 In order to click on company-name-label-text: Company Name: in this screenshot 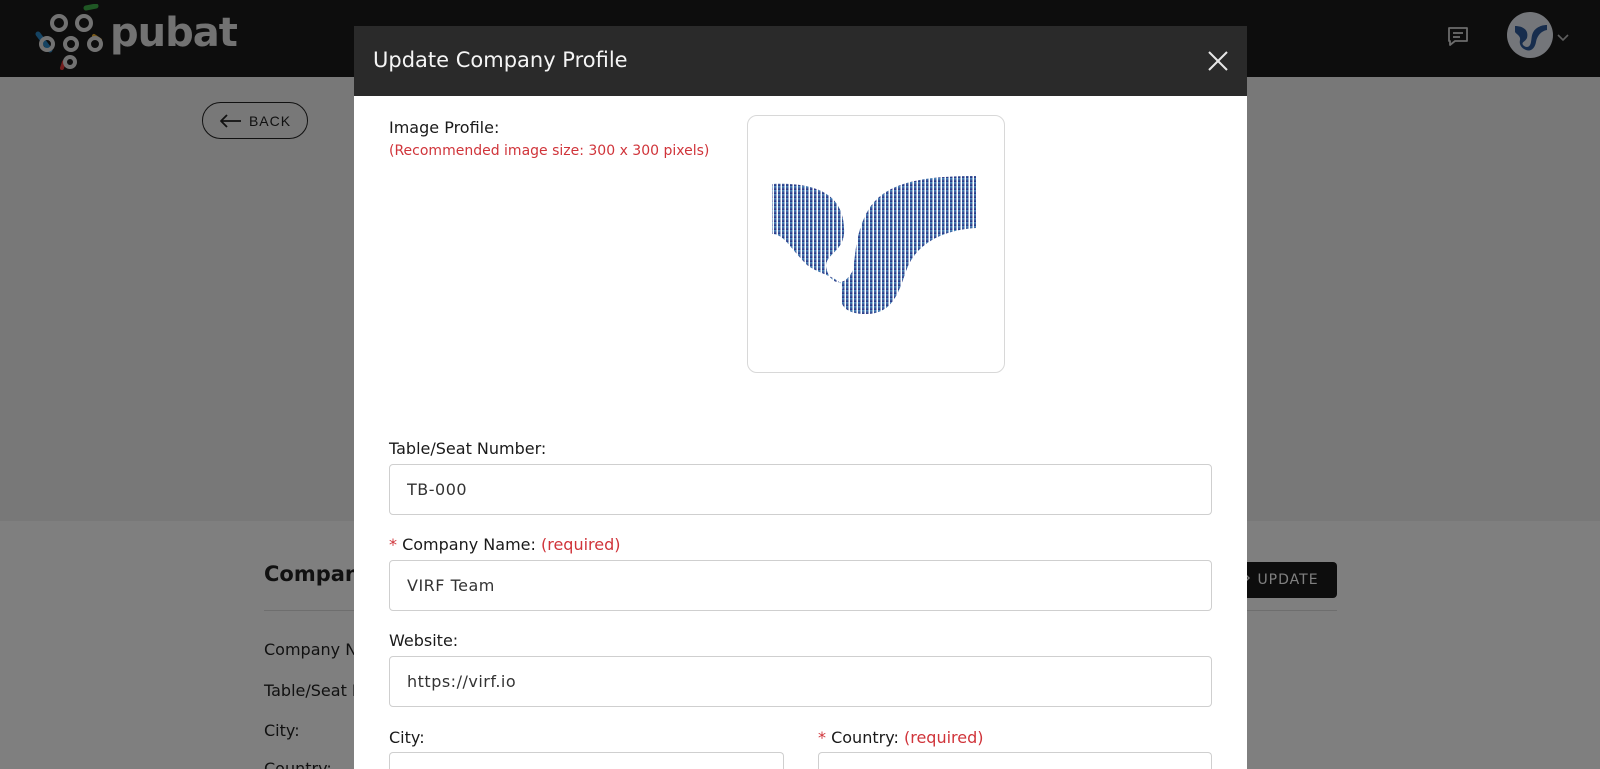, I will do `click(469, 544)`.